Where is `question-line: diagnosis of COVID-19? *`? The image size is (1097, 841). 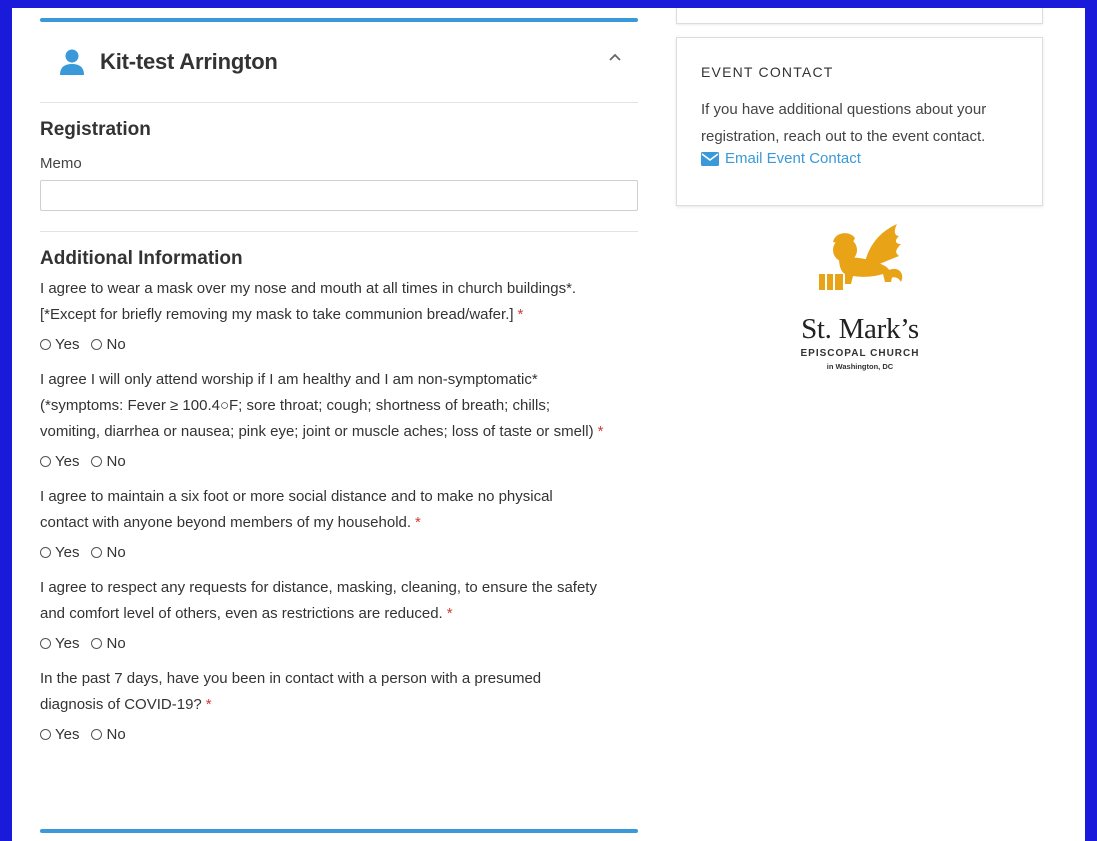 question-line: diagnosis of COVID-19? * is located at coordinates (126, 704).